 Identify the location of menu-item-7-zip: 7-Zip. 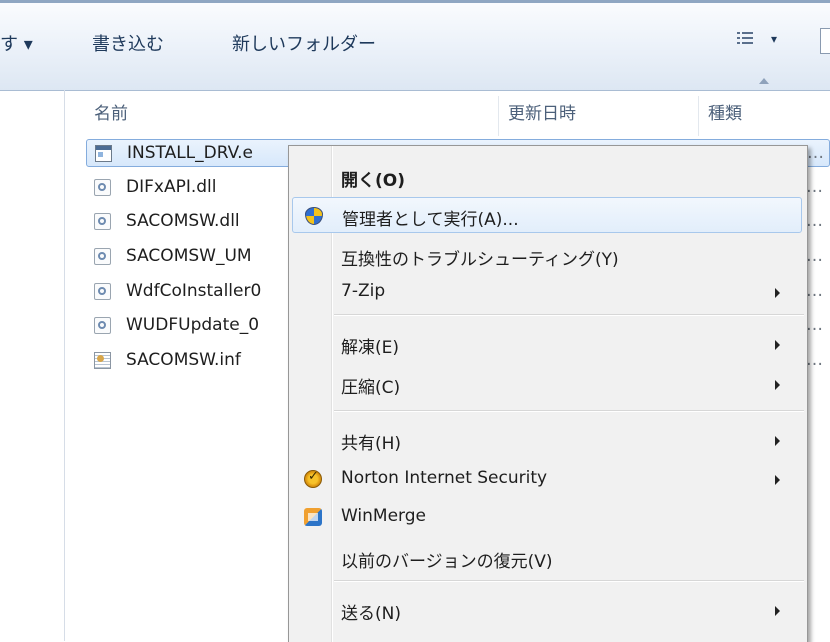
(547, 292).